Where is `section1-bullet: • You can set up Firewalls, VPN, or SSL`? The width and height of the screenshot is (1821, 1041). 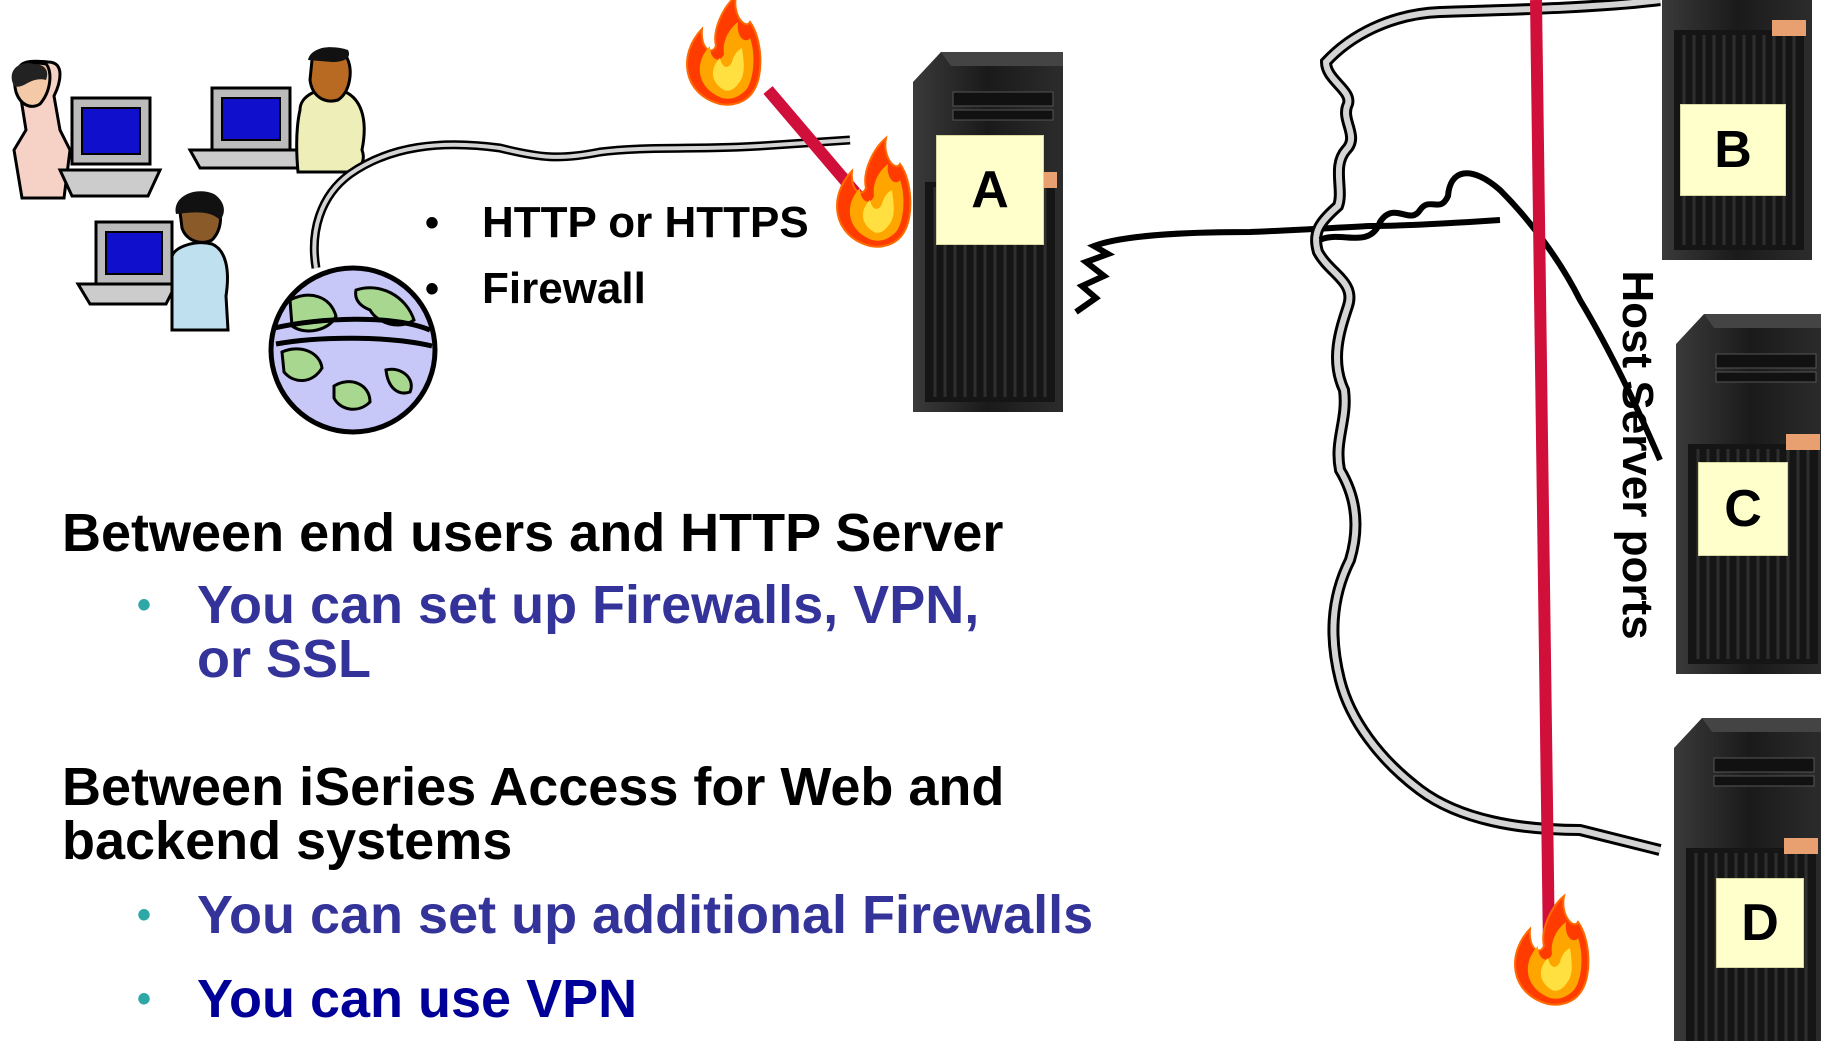 section1-bullet: • You can set up Firewalls, VPN, or SSL is located at coordinates (592, 632).